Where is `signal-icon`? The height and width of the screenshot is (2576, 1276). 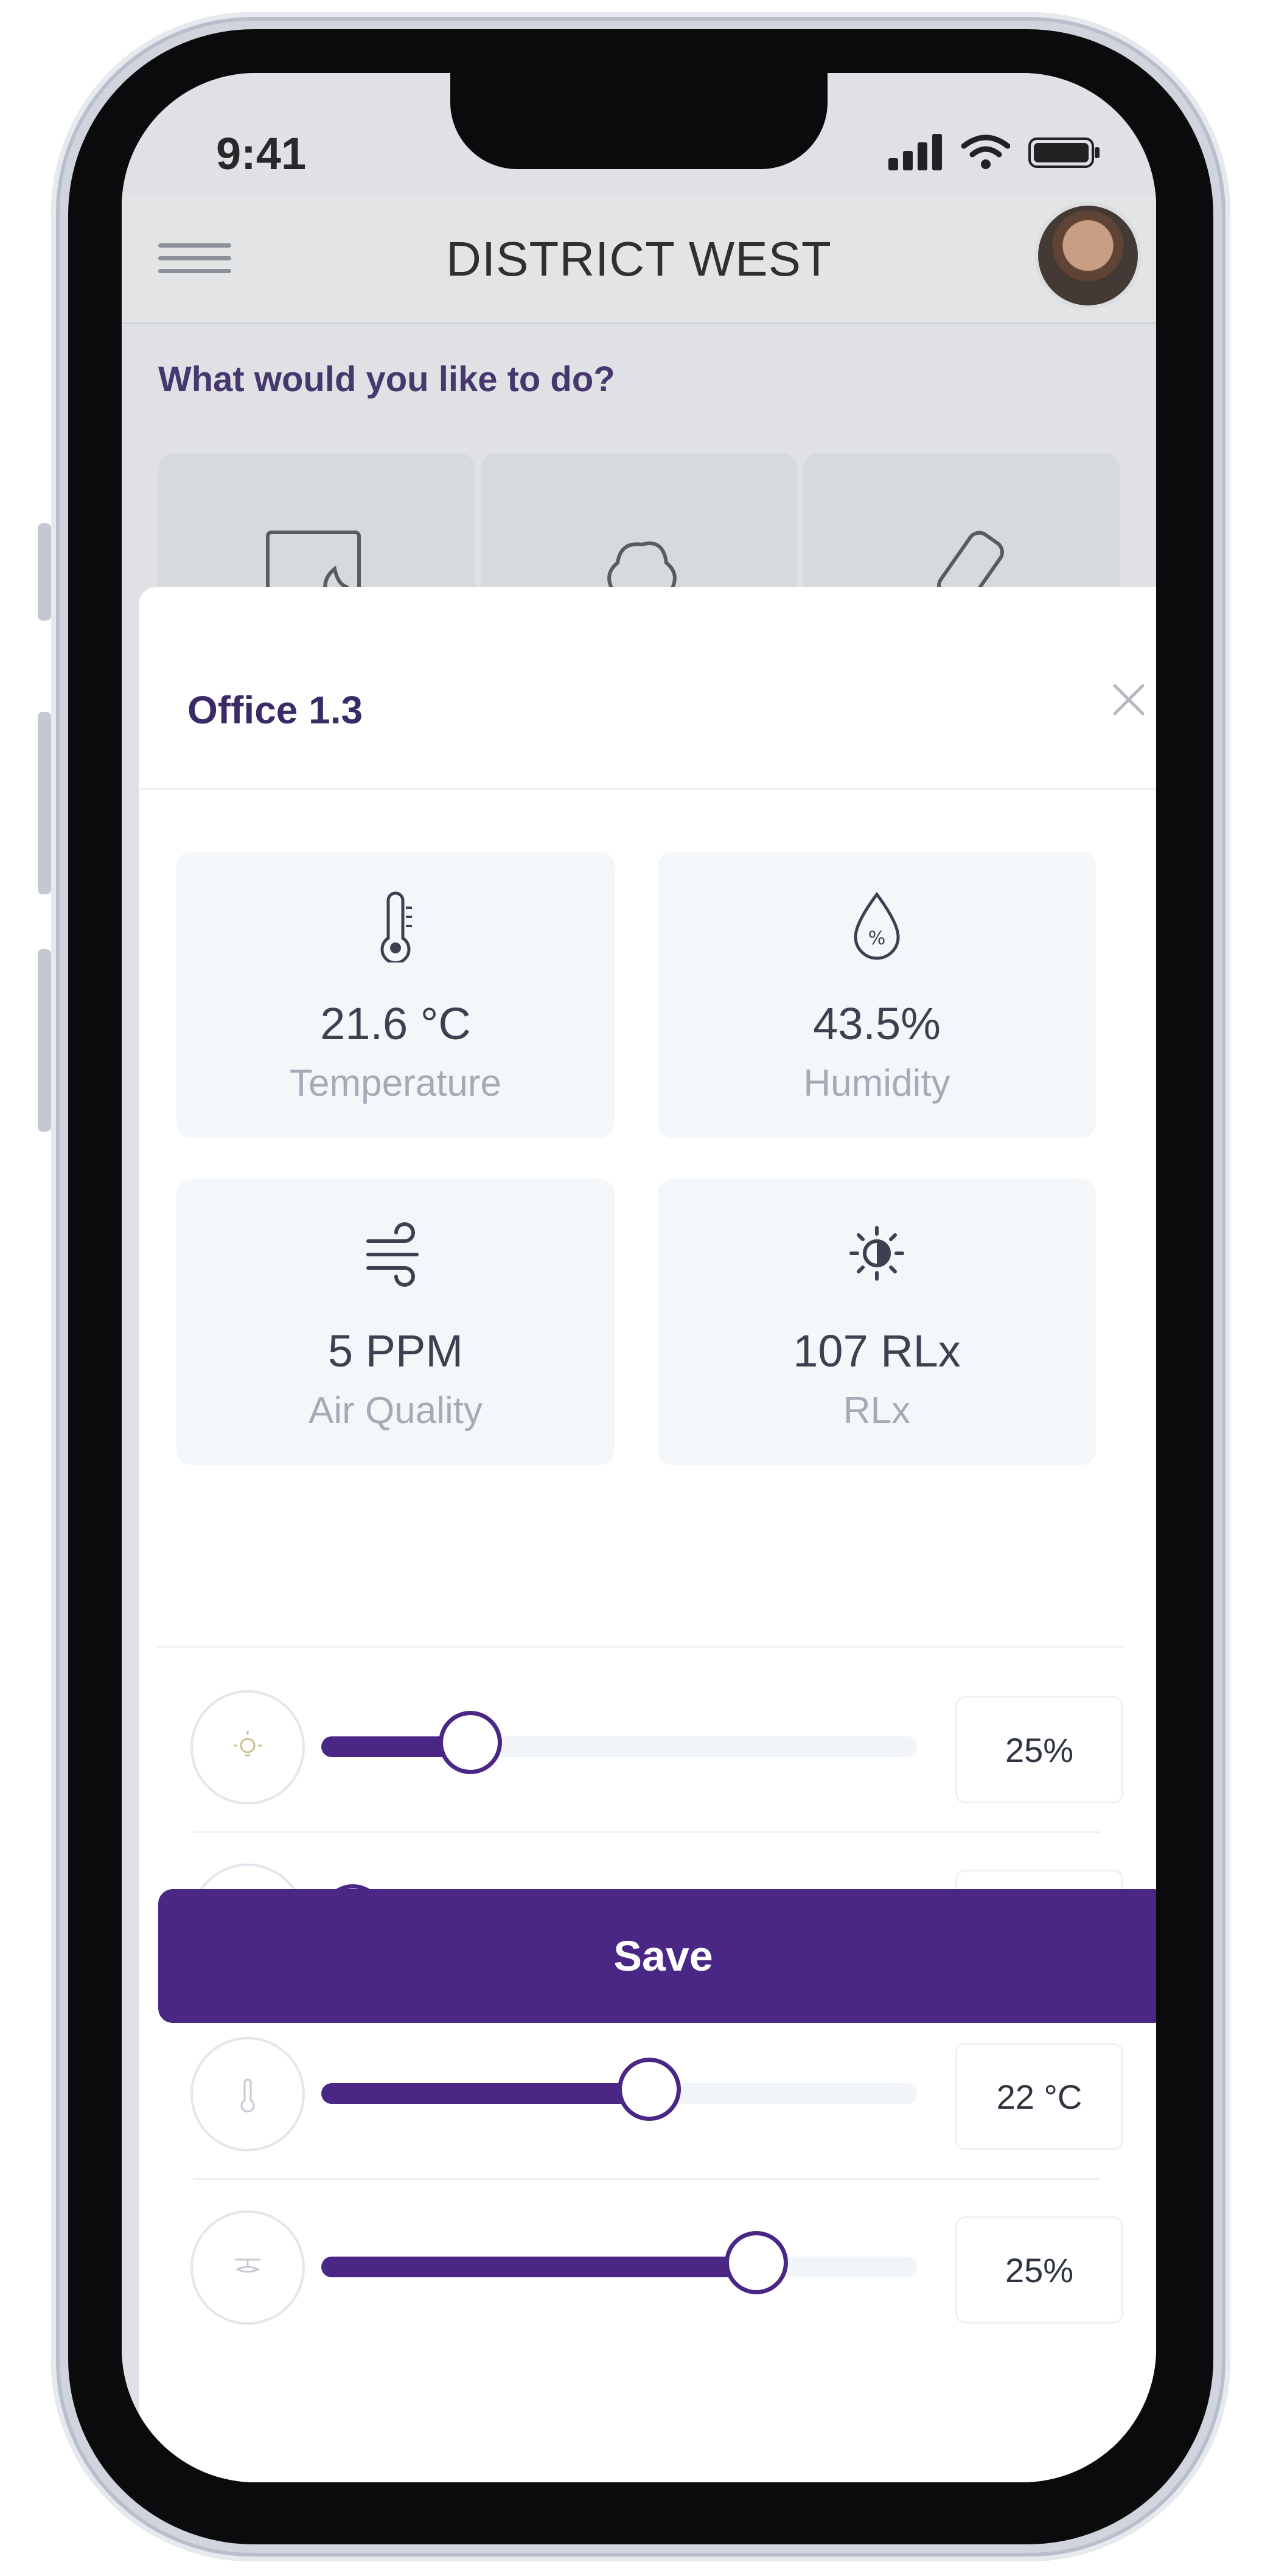
signal-icon is located at coordinates (915, 152).